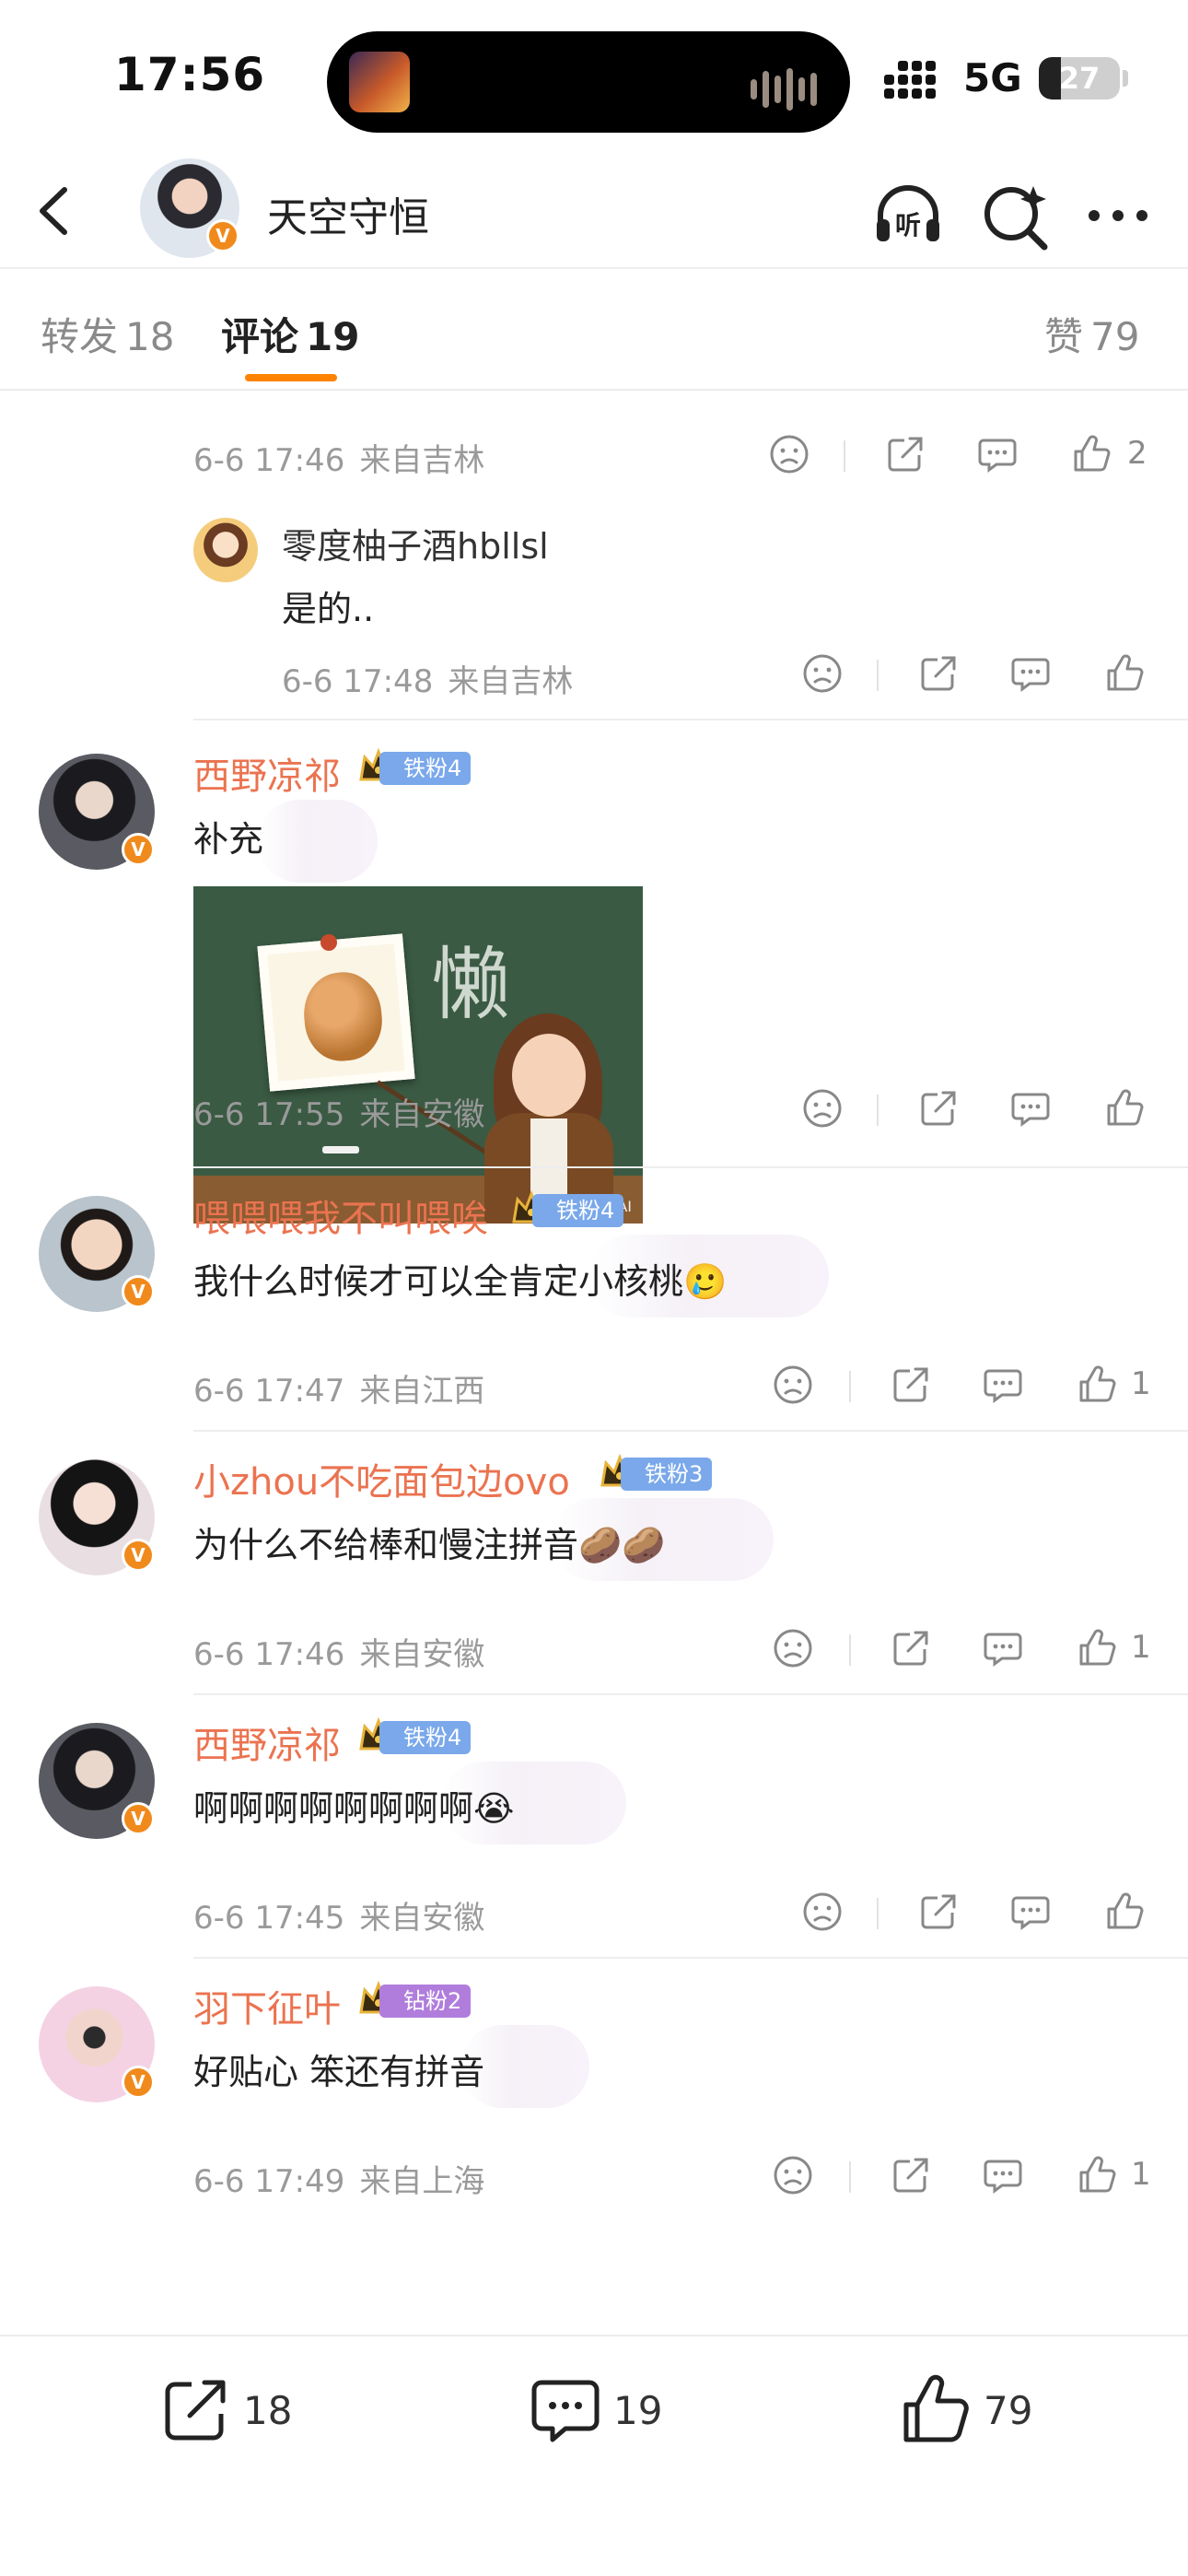 The image size is (1188, 2576). I want to click on like-count: 2, so click(1137, 453).